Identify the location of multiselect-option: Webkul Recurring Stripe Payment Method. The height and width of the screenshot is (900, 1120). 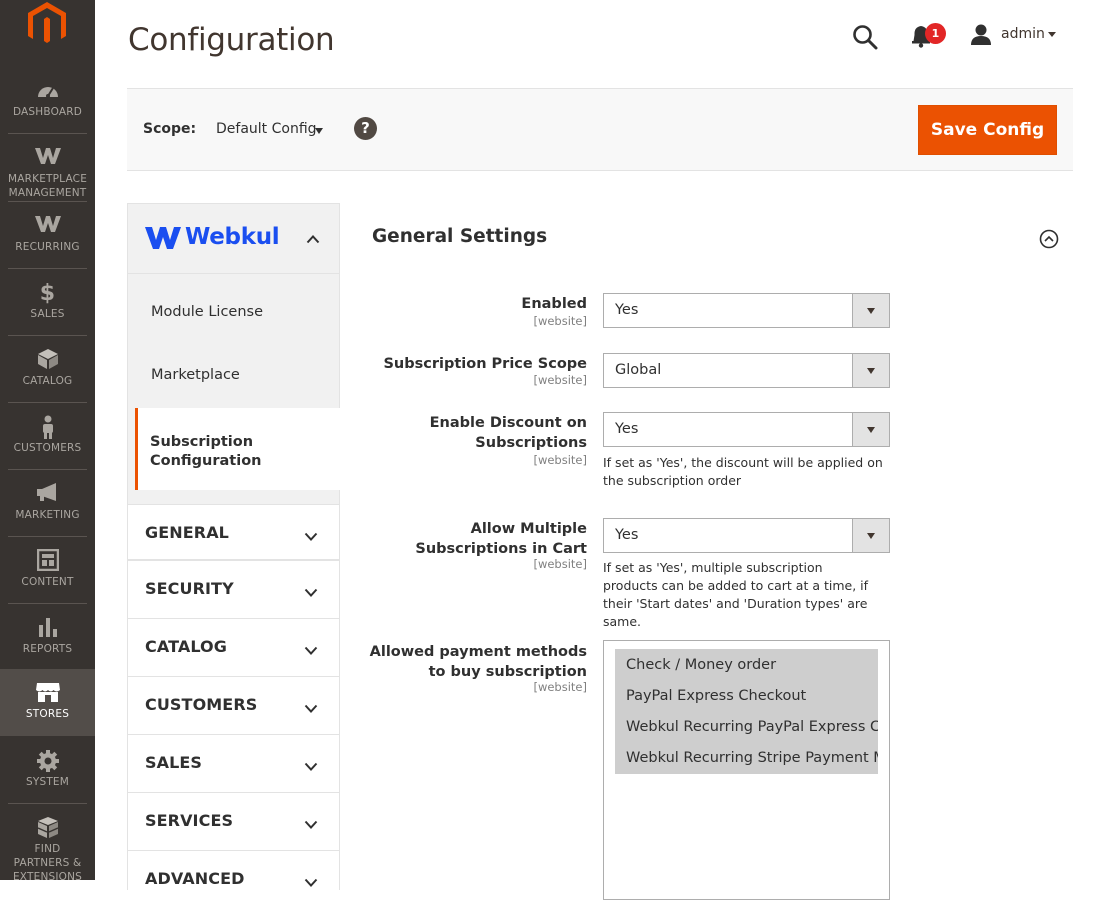
(746, 758).